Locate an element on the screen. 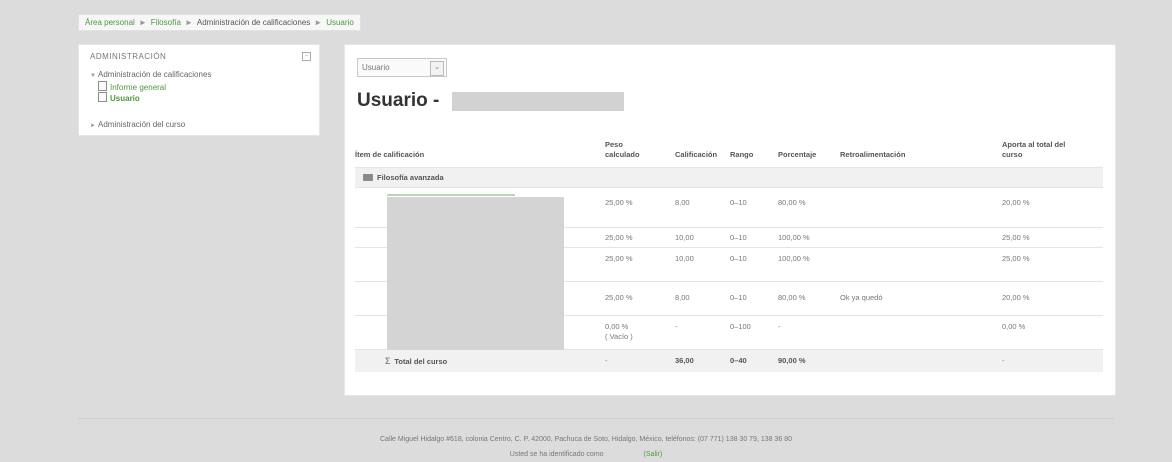 The image size is (1172, 462). category-name: Filosofía avanzada is located at coordinates (403, 178).